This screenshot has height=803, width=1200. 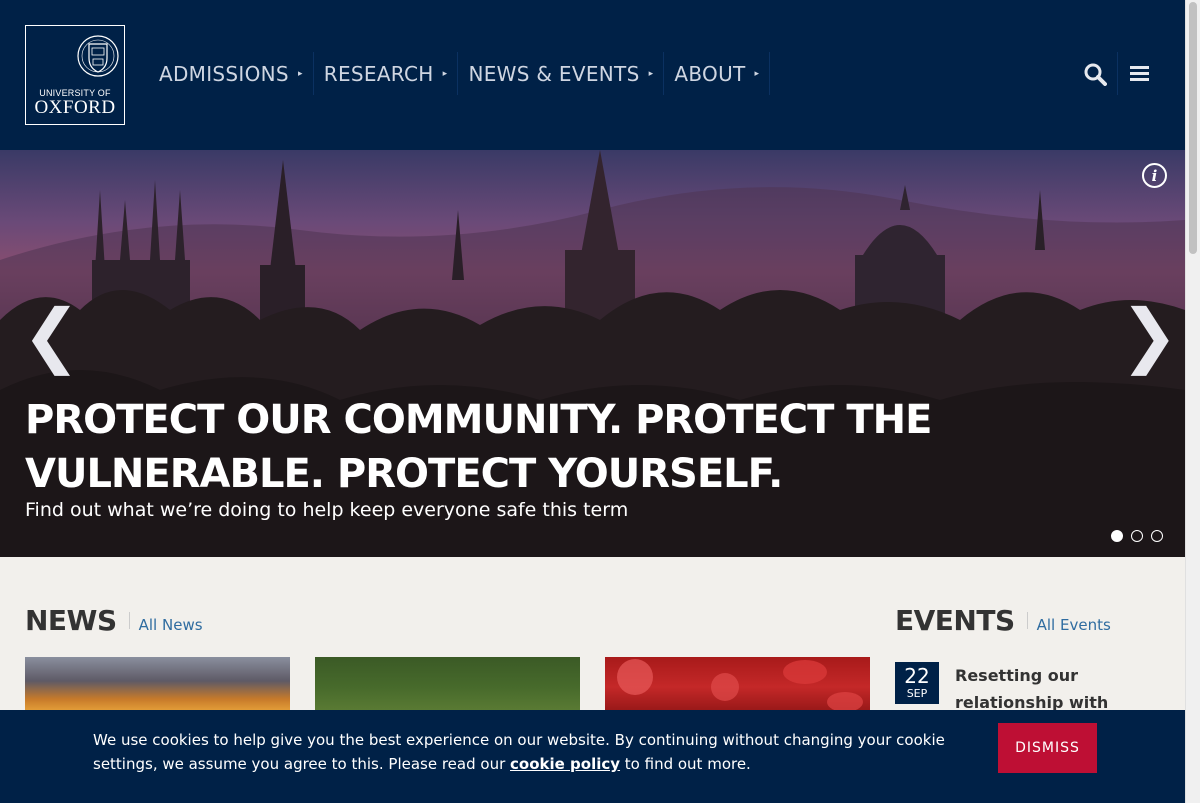 I want to click on scrollbar-thumb, so click(x=1193, y=128).